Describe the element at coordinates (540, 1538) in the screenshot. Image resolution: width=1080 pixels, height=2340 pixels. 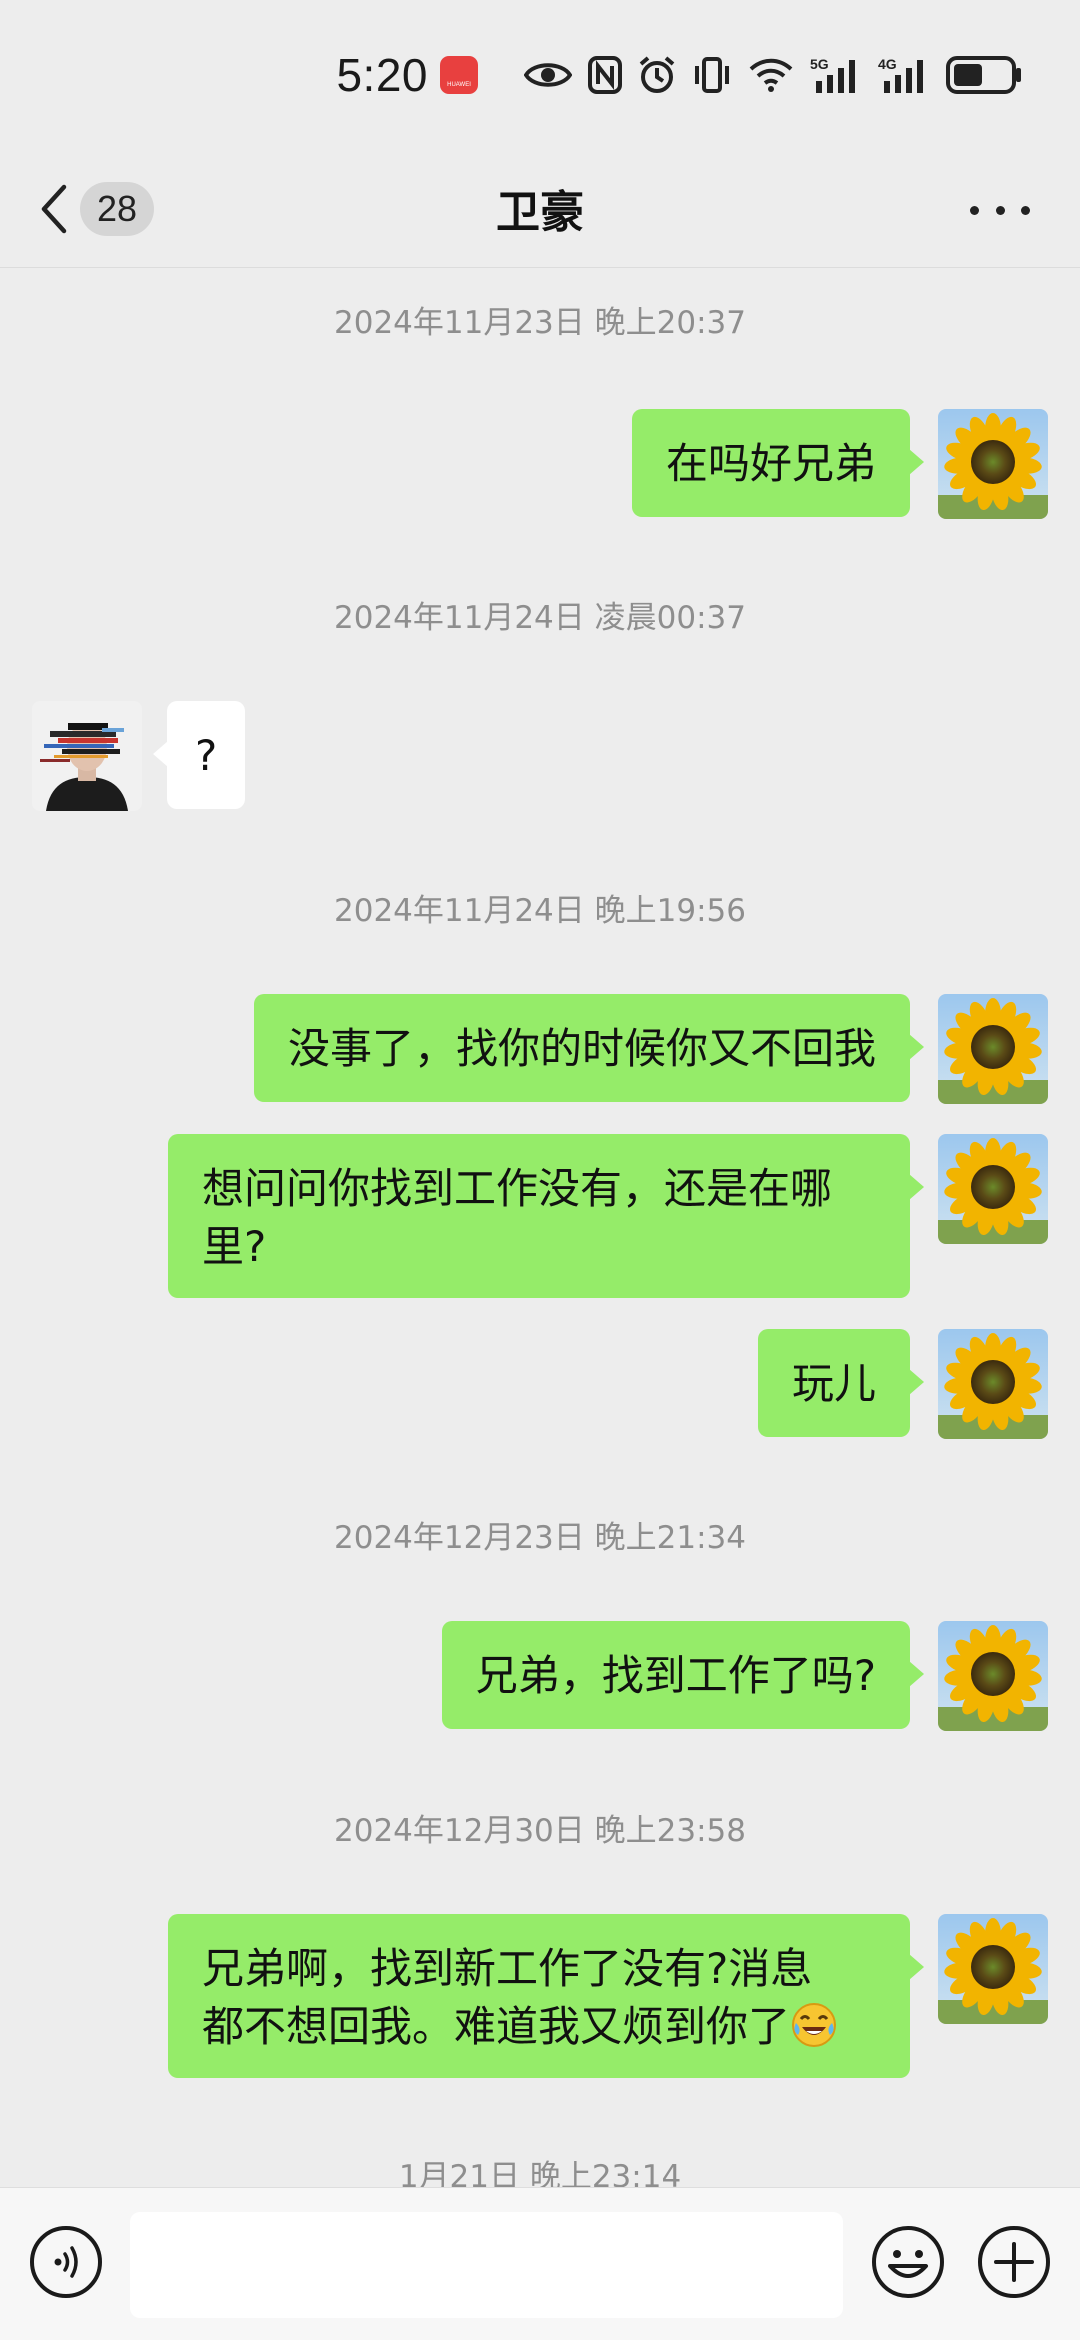
I see `timestamp: 2024年12月23日 晚上21:34` at that location.